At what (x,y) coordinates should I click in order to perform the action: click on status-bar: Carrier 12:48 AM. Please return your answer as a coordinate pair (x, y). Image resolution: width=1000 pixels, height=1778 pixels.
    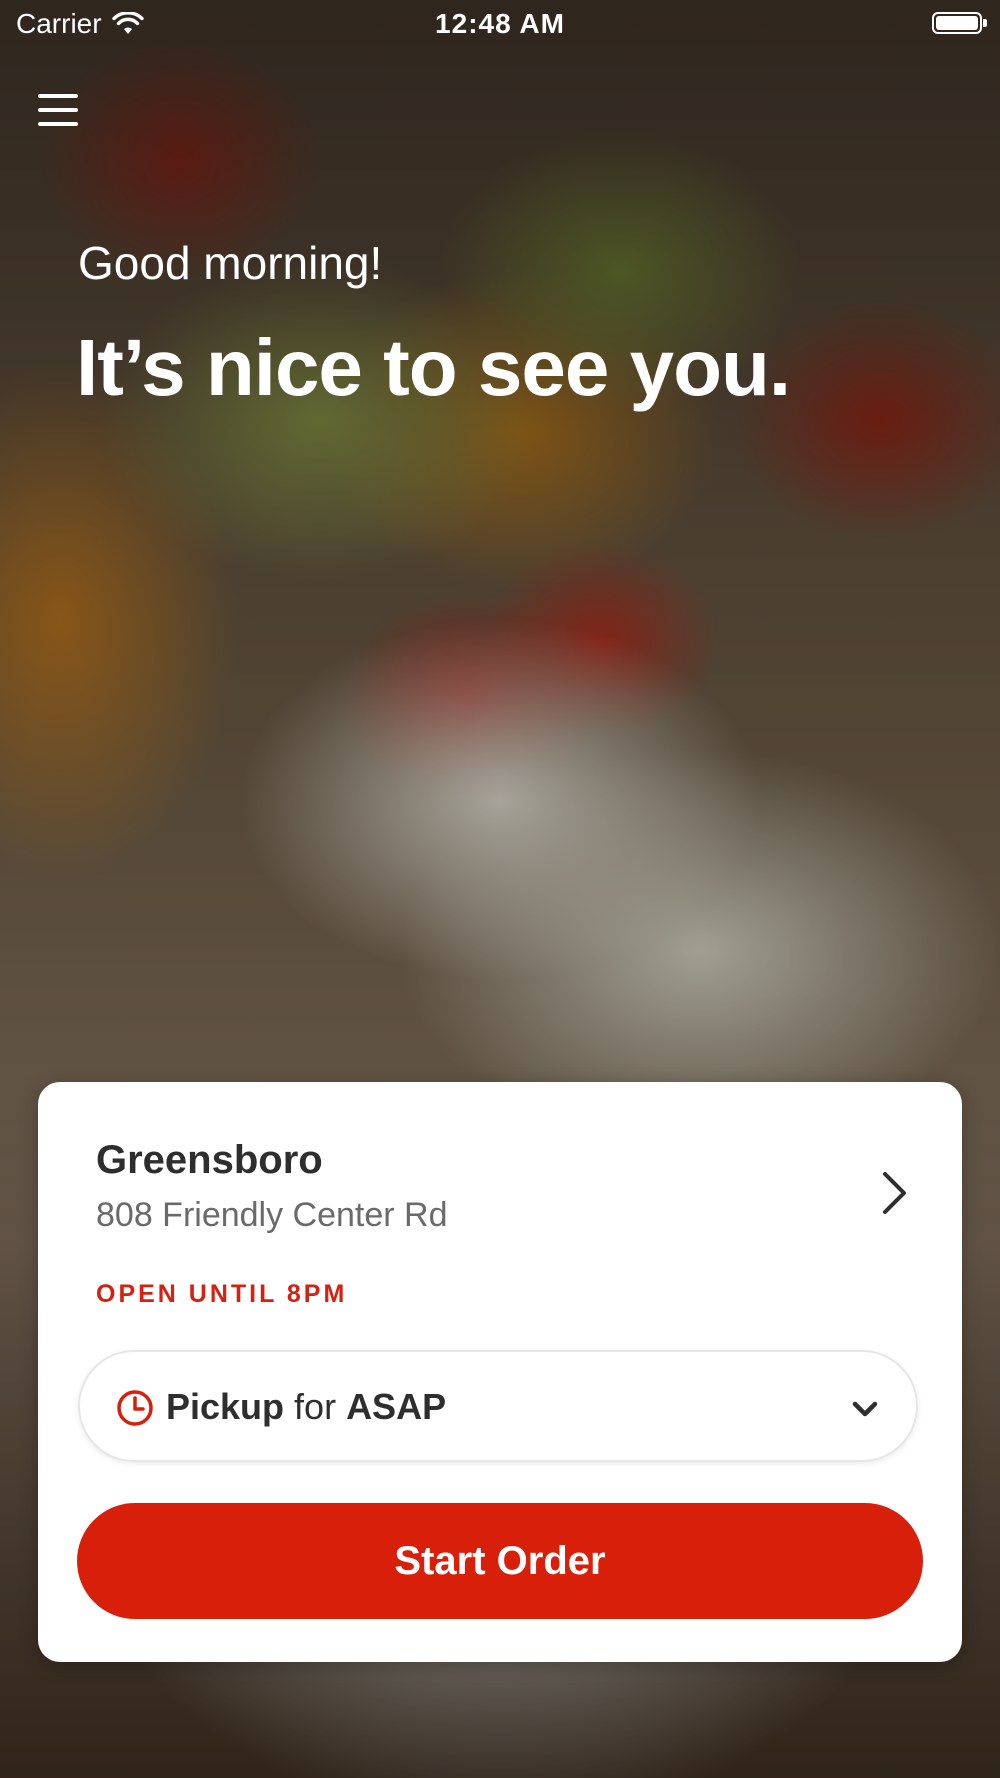
    Looking at the image, I should click on (500, 25).